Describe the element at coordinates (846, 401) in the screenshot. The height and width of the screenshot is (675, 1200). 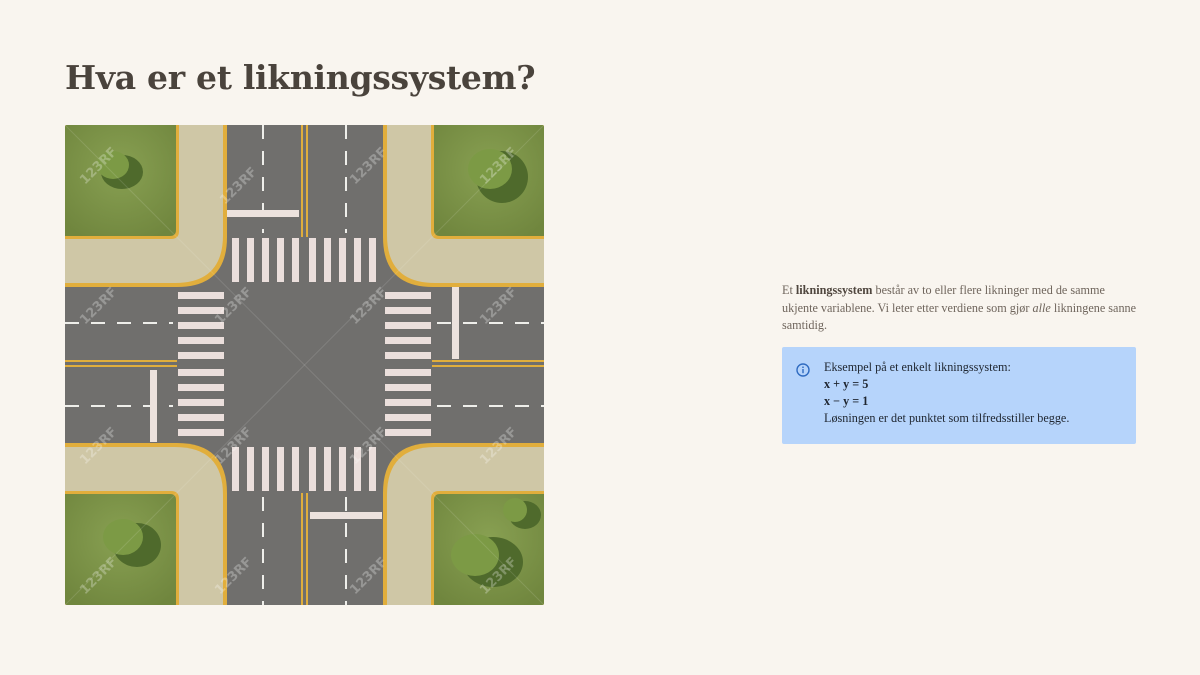
I see `equation-2: x − y = 1` at that location.